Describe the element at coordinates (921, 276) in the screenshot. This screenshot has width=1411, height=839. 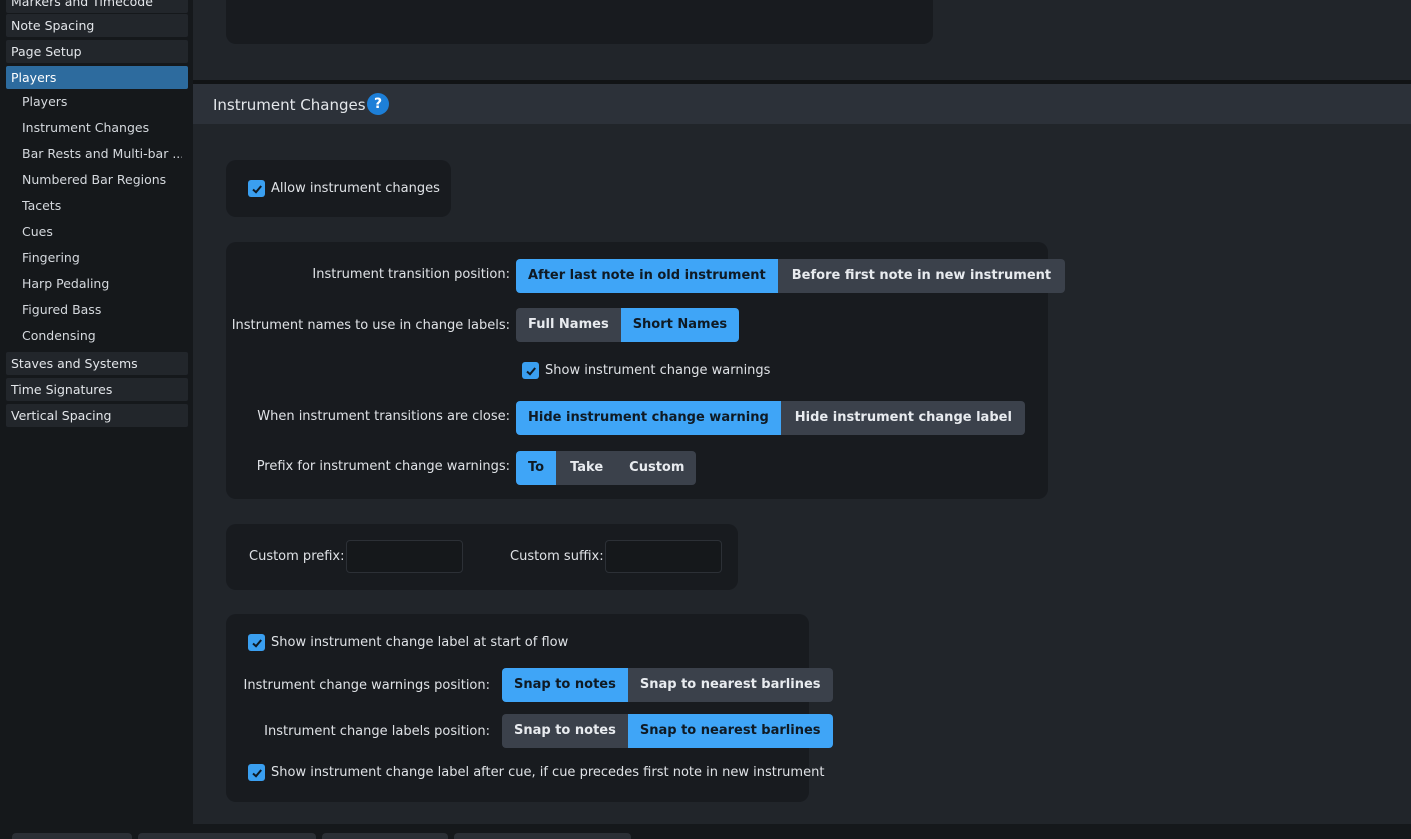
I see `transition-before-first-note-button: Before first note in new instrument` at that location.